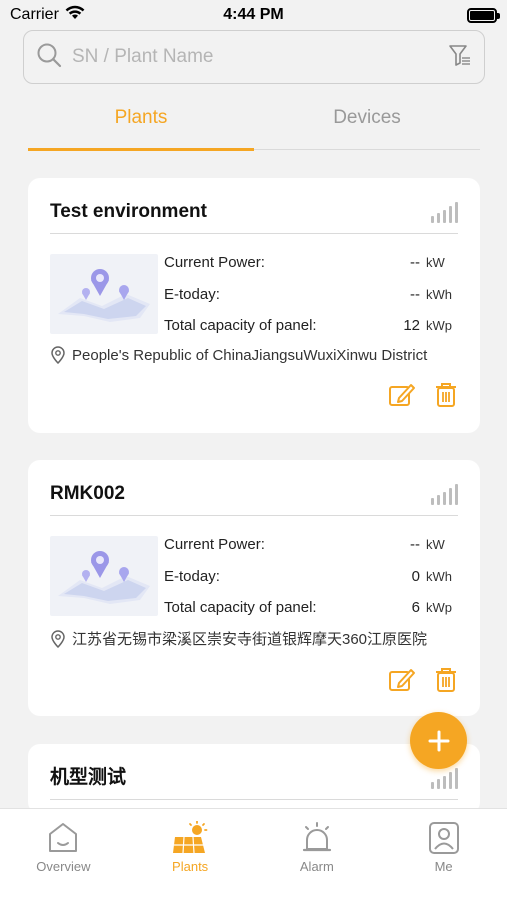  Describe the element at coordinates (253, 15) in the screenshot. I see `status-bar: Carrier 4:44 PM` at that location.